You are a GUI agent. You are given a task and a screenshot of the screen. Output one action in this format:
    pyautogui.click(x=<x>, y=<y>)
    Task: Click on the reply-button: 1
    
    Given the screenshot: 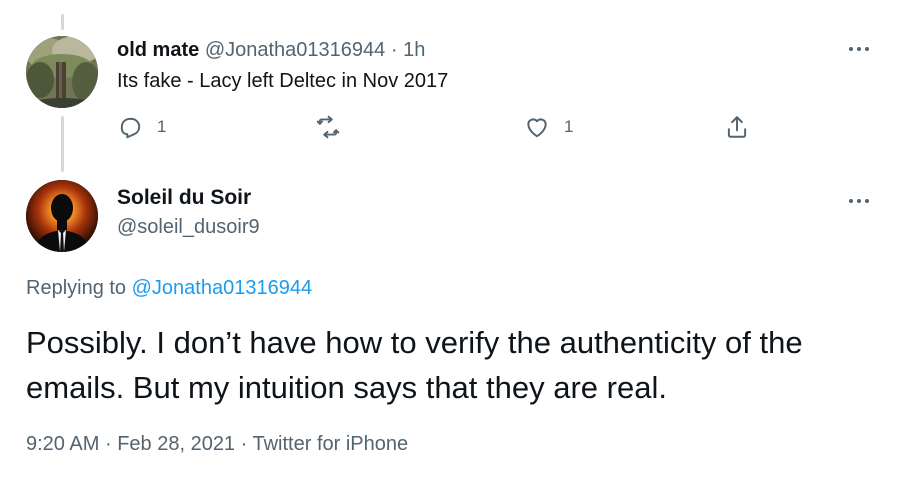 What is the action you would take?
    pyautogui.click(x=141, y=127)
    